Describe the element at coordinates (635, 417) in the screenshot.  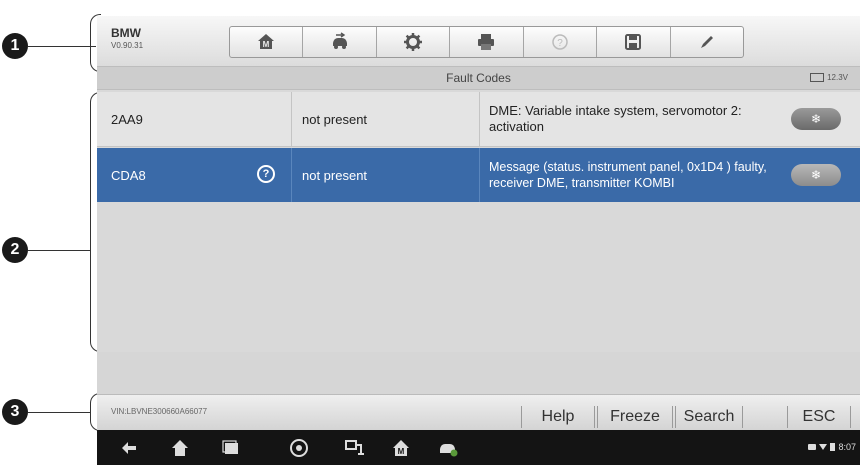
I see `freeze-function-button: Freeze` at that location.